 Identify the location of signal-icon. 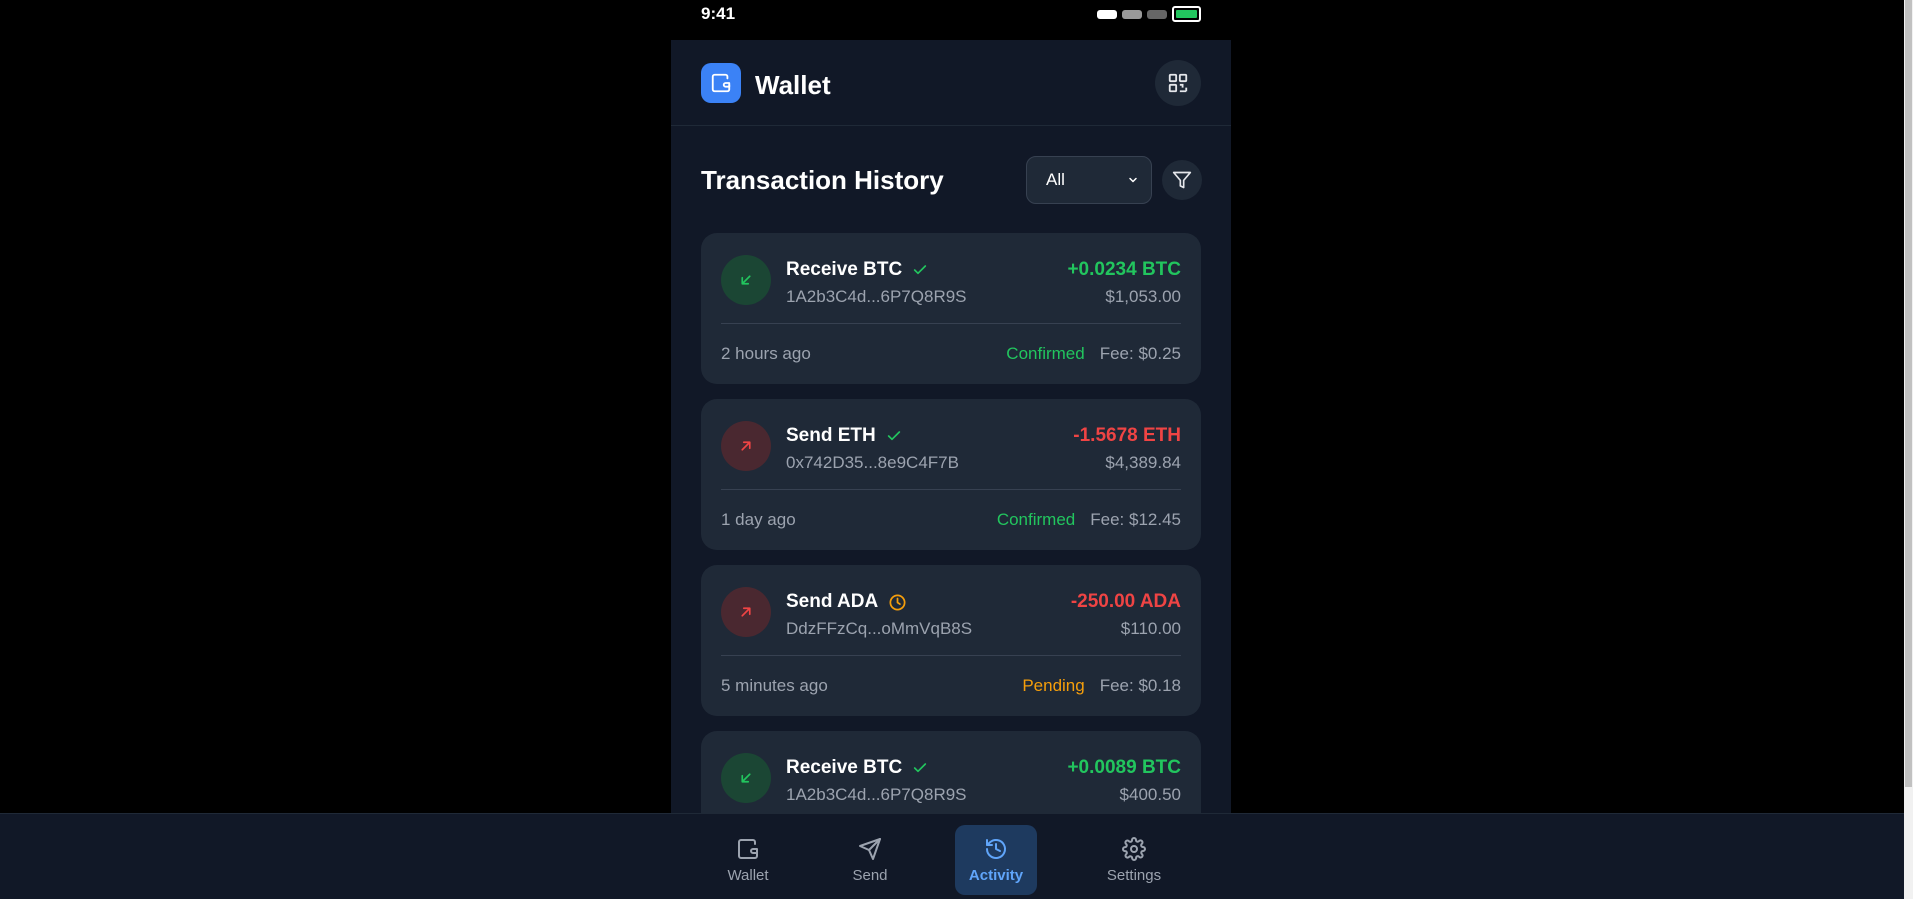
(1107, 14).